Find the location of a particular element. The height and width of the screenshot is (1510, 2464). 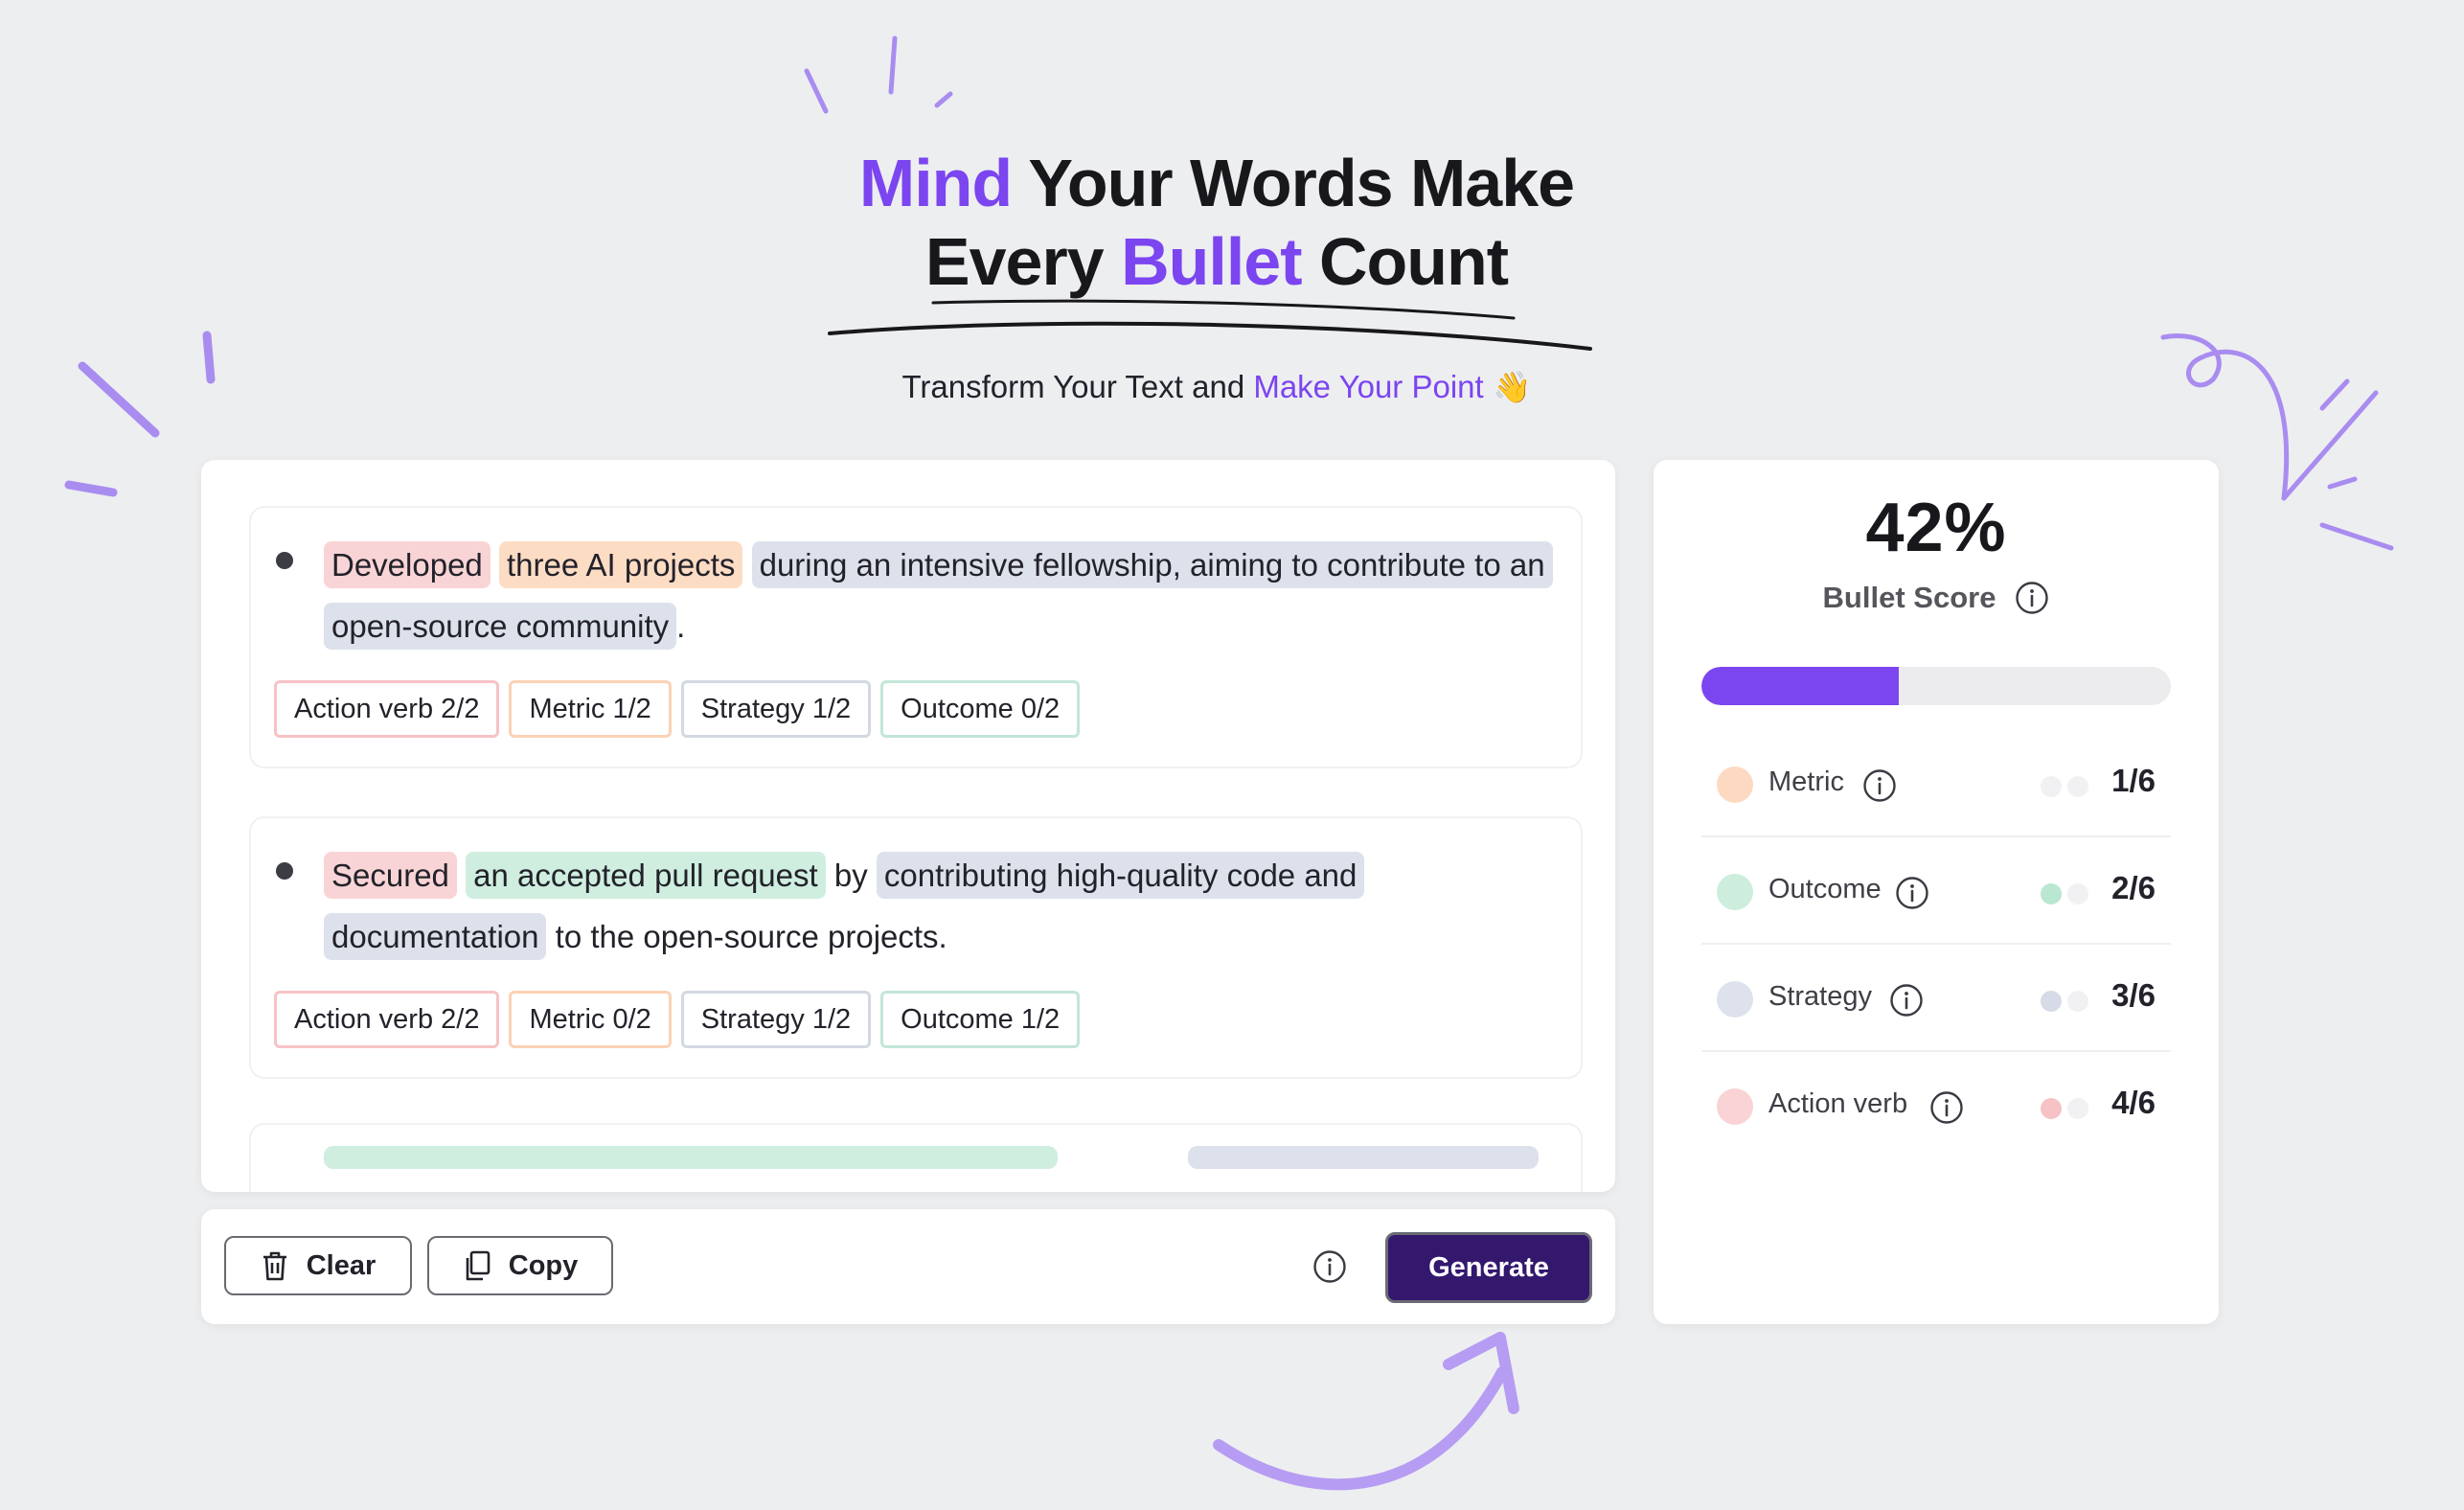

highlight-strategy is located at coordinates (1363, 1157).